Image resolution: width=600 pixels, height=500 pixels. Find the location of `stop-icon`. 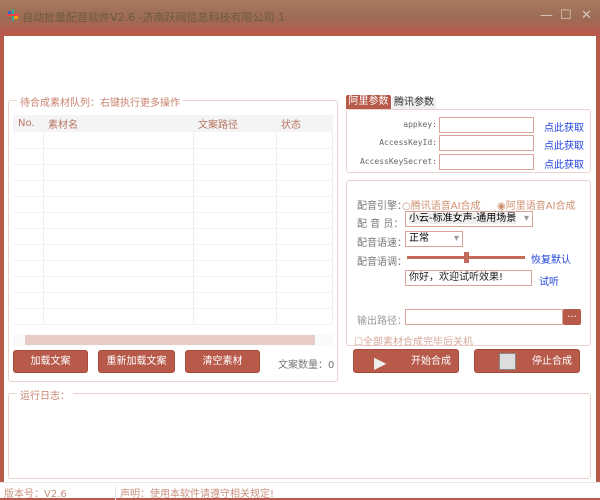

stop-icon is located at coordinates (507, 361).